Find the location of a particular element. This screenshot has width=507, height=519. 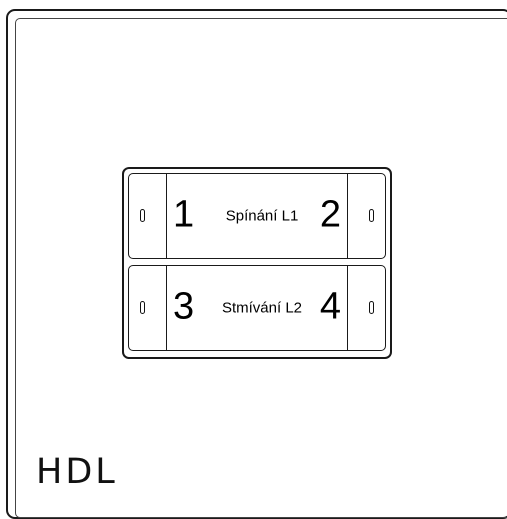

brand-logo: HDL is located at coordinates (77, 472).